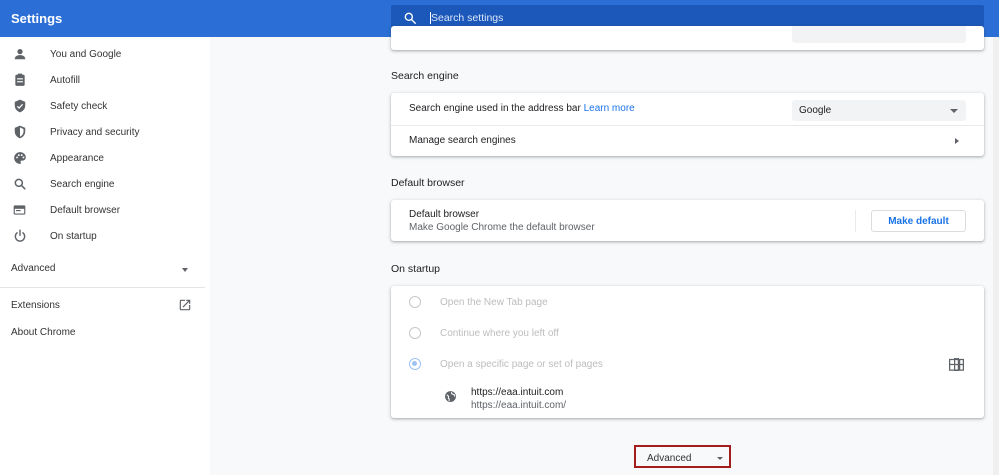  What do you see at coordinates (19, 236) in the screenshot?
I see `power-icon` at bounding box center [19, 236].